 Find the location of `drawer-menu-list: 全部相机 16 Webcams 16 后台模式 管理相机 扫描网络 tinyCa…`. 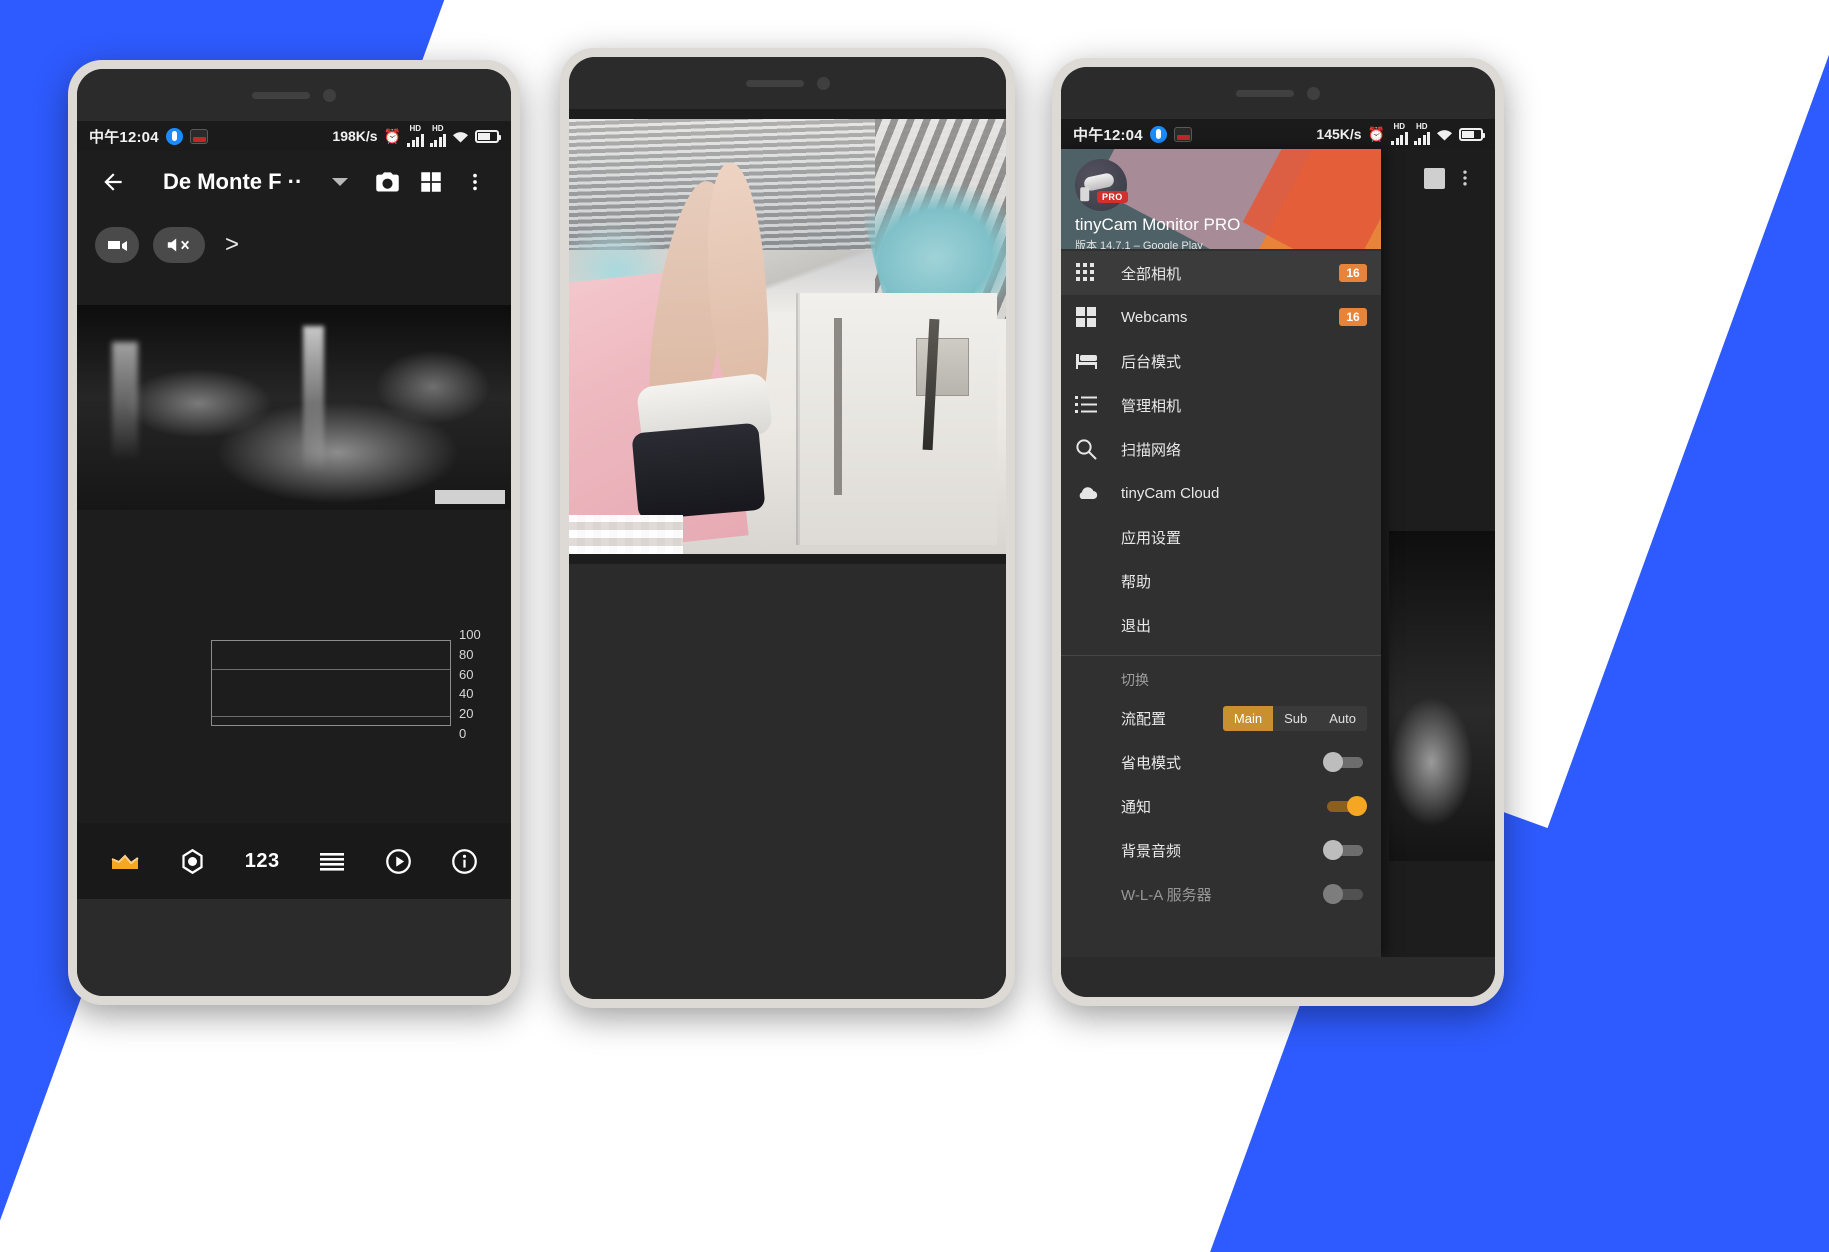

drawer-menu-list: 全部相机 16 Webcams 16 后台模式 管理相机 扫描网络 tinyCa… is located at coordinates (1221, 603).